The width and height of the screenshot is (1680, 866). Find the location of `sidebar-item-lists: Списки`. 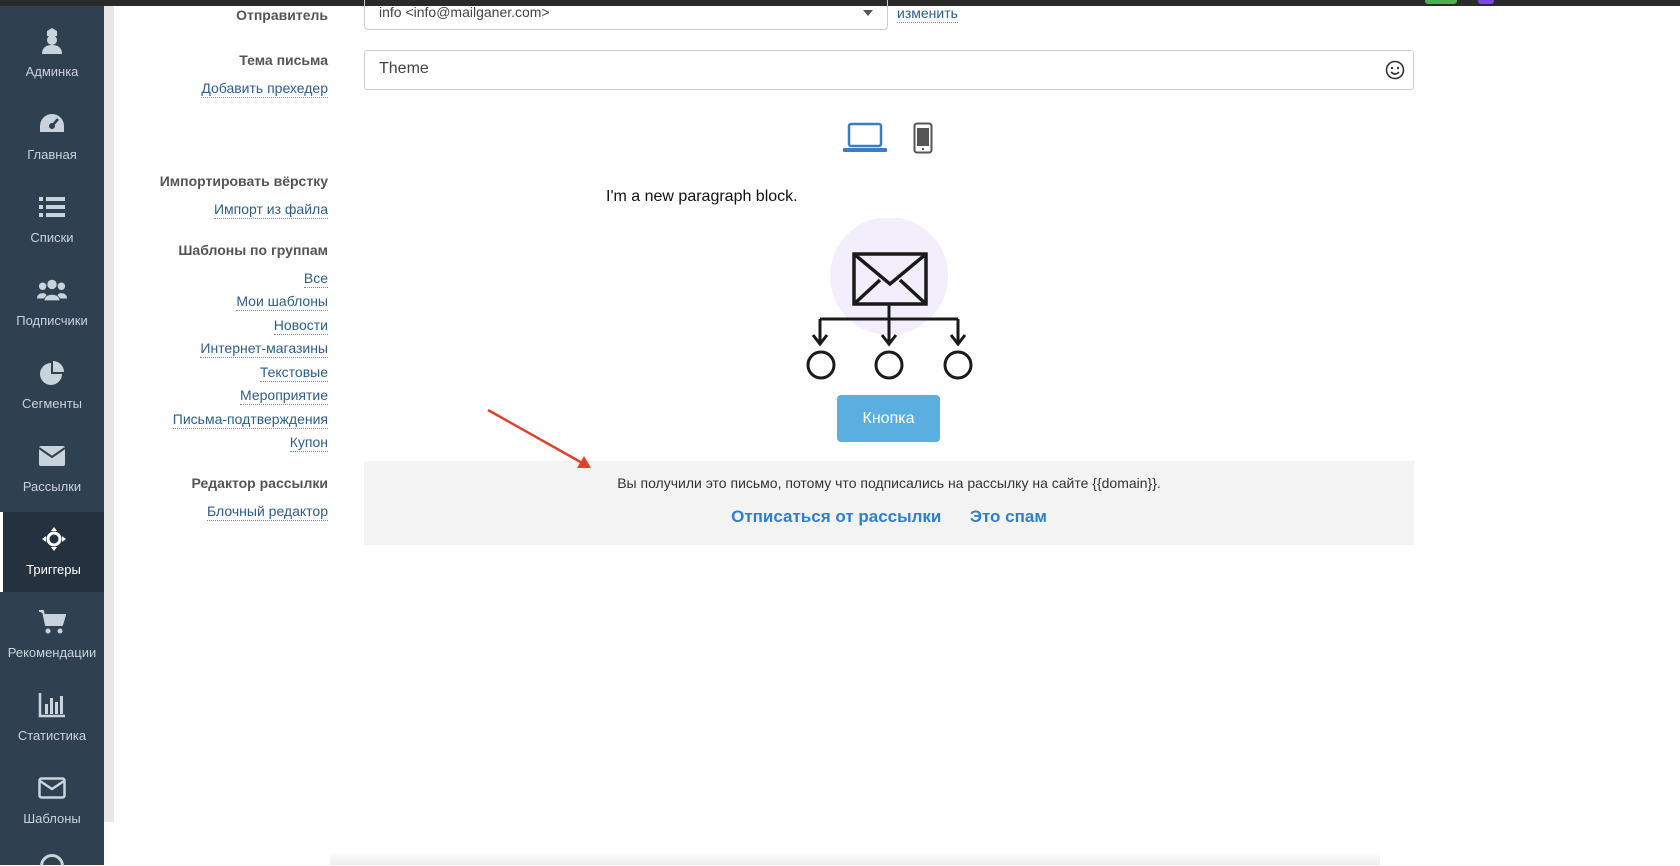

sidebar-item-lists: Списки is located at coordinates (52, 220).